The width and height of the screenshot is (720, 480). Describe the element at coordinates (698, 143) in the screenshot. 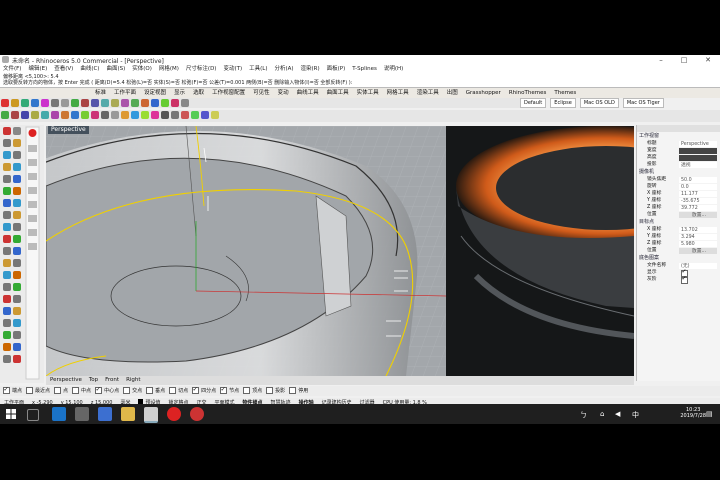

I see `prop-value: Perspective` at that location.